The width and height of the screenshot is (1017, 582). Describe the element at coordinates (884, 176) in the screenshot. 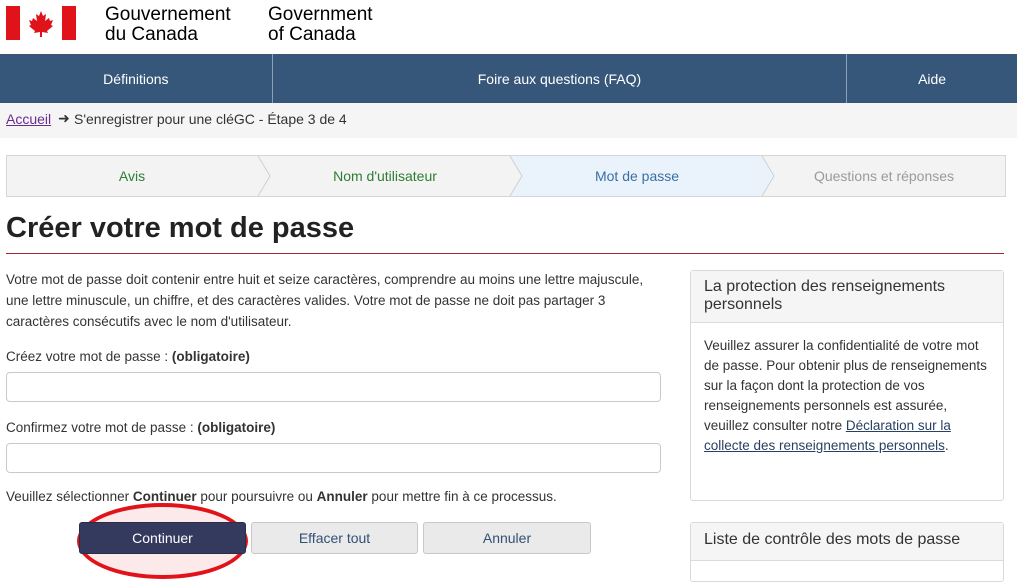

I see `step-questions-reponses: Questions et réponses` at that location.